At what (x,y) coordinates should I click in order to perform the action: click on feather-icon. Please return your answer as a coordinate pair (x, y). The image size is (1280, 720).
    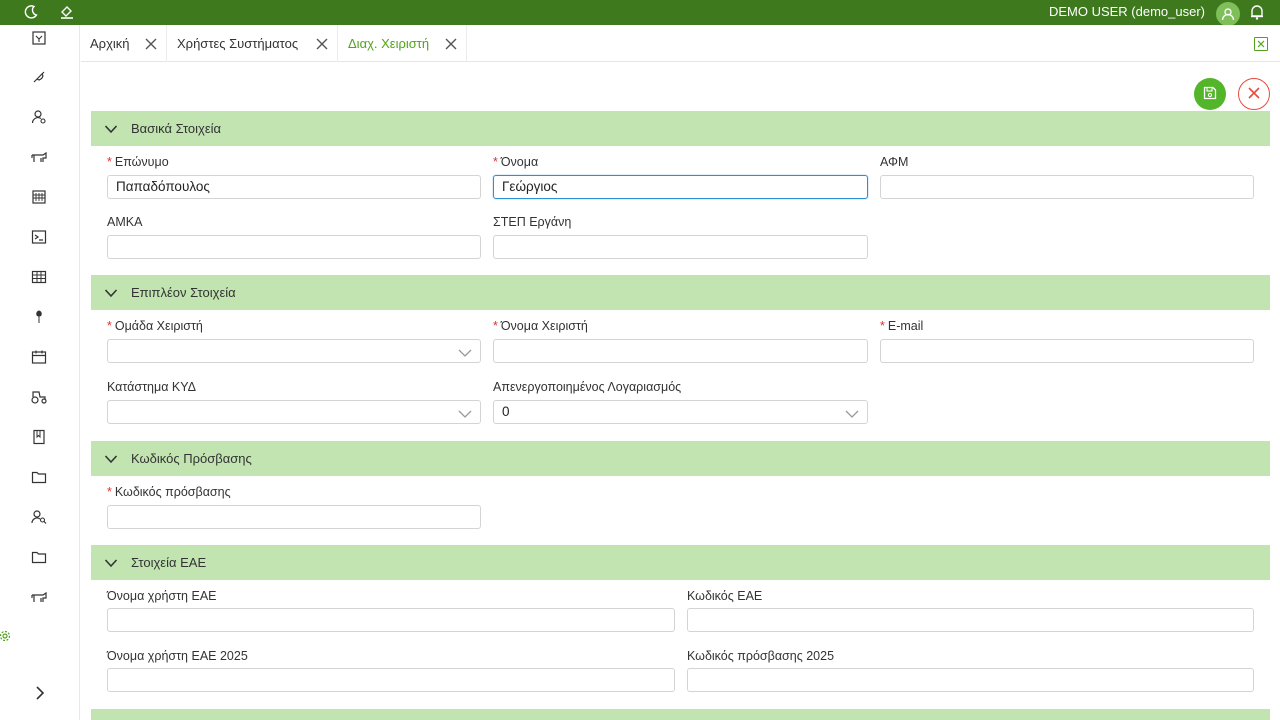
    Looking at the image, I should click on (39, 77).